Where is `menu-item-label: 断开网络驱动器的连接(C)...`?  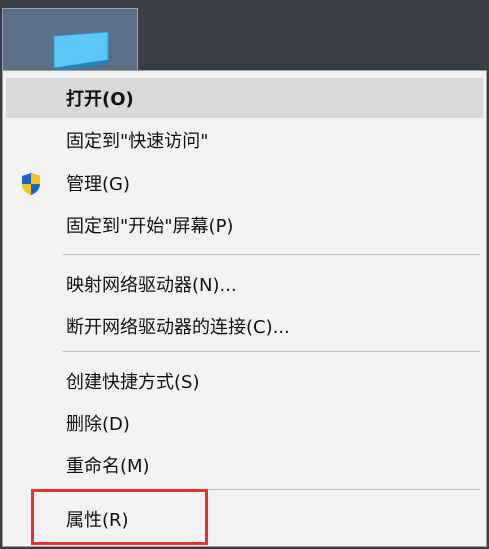 menu-item-label: 断开网络驱动器的连接(C)... is located at coordinates (178, 327).